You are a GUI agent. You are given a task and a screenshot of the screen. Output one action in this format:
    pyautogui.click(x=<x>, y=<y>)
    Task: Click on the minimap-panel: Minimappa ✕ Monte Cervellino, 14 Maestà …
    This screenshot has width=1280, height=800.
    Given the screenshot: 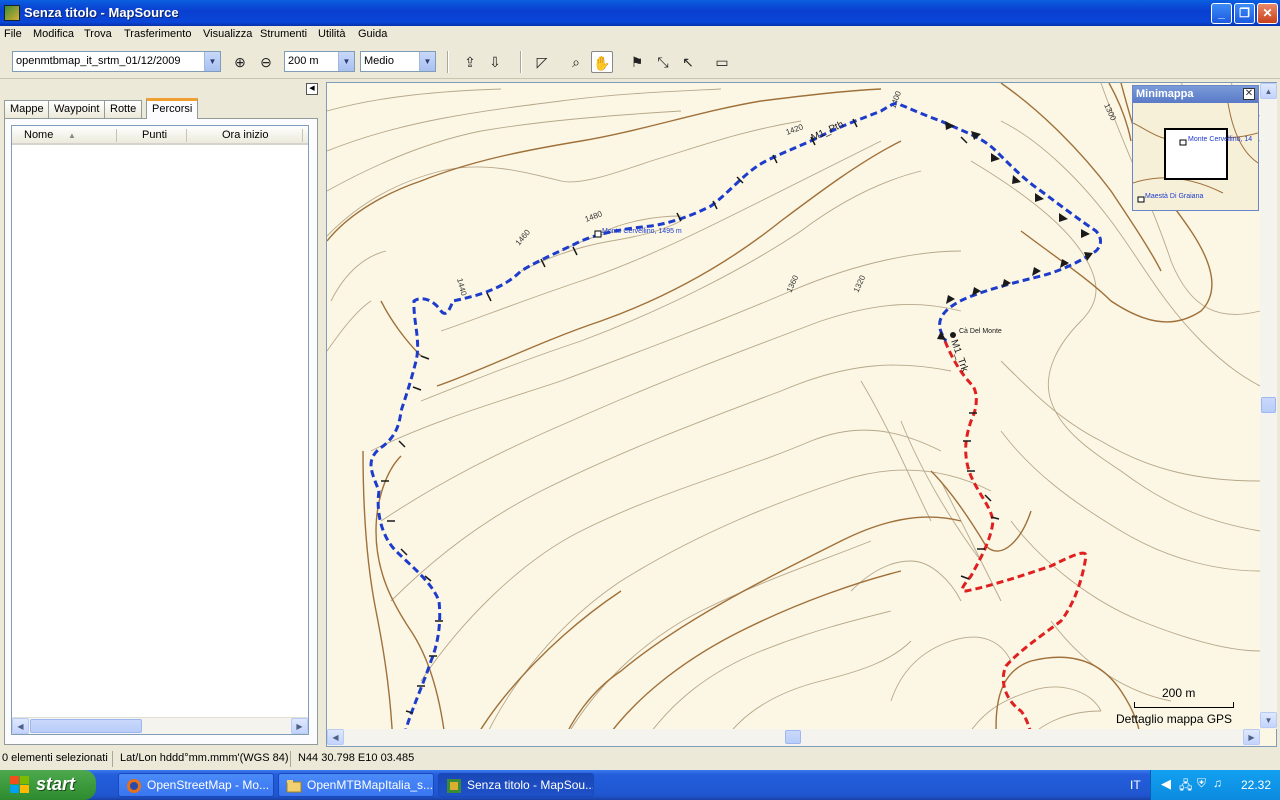 What is the action you would take?
    pyautogui.click(x=1195, y=148)
    